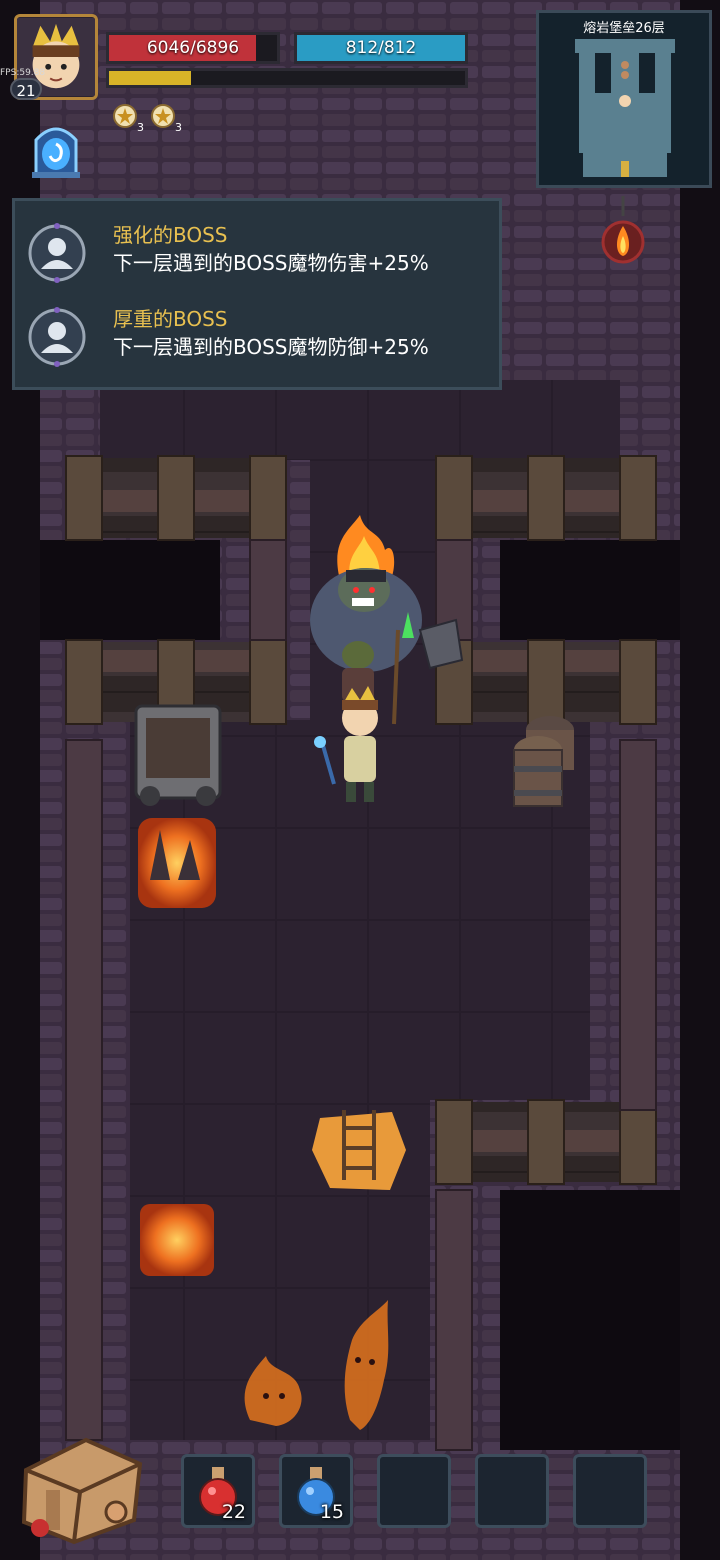  I want to click on fps-counter: FPS:59.88, so click(23, 73).